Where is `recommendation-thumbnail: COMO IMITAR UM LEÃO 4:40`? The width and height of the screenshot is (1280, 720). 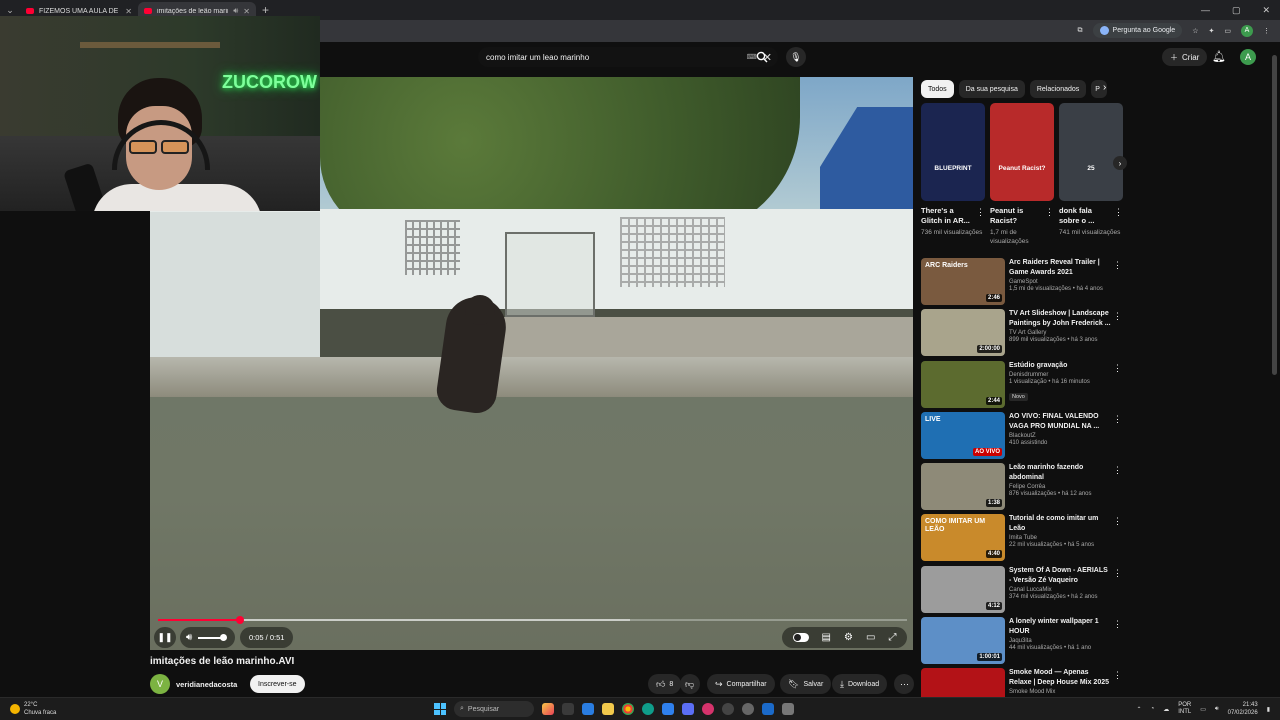 recommendation-thumbnail: COMO IMITAR UM LEÃO 4:40 is located at coordinates (963, 538).